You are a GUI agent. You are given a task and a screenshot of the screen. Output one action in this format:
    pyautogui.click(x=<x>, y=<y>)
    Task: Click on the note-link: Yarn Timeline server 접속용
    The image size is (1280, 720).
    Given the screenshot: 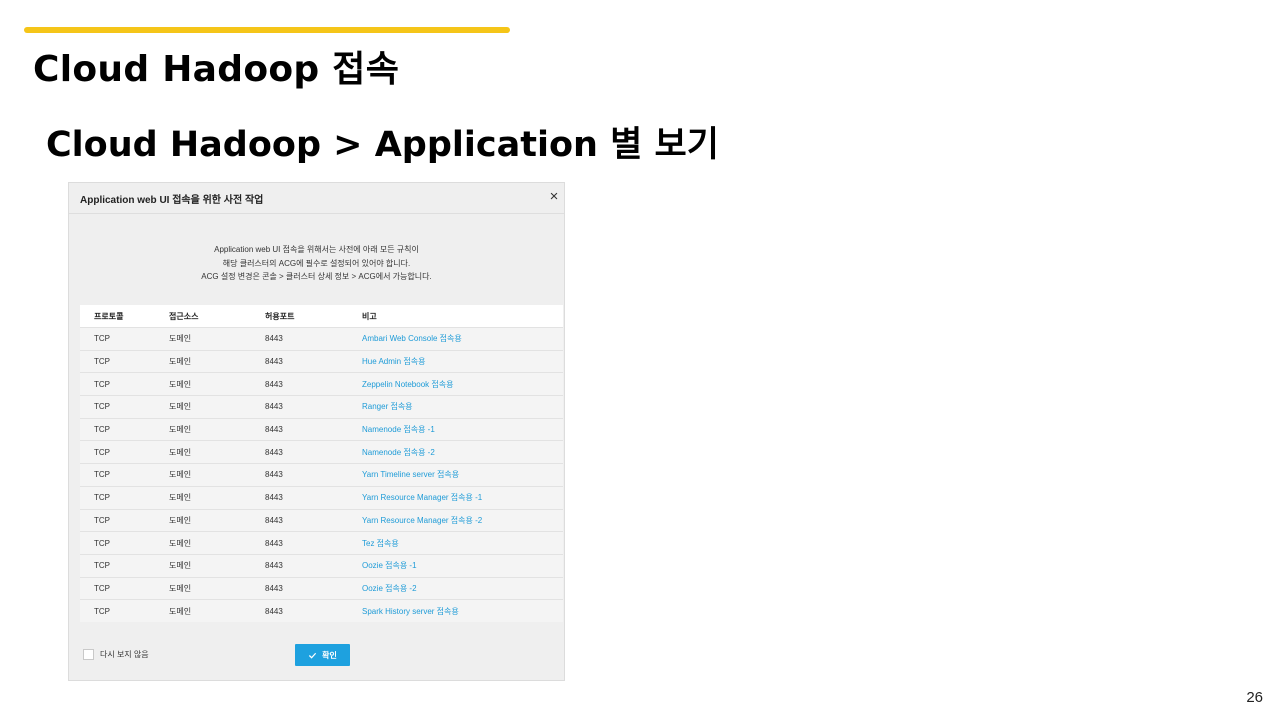 What is the action you would take?
    pyautogui.click(x=410, y=474)
    